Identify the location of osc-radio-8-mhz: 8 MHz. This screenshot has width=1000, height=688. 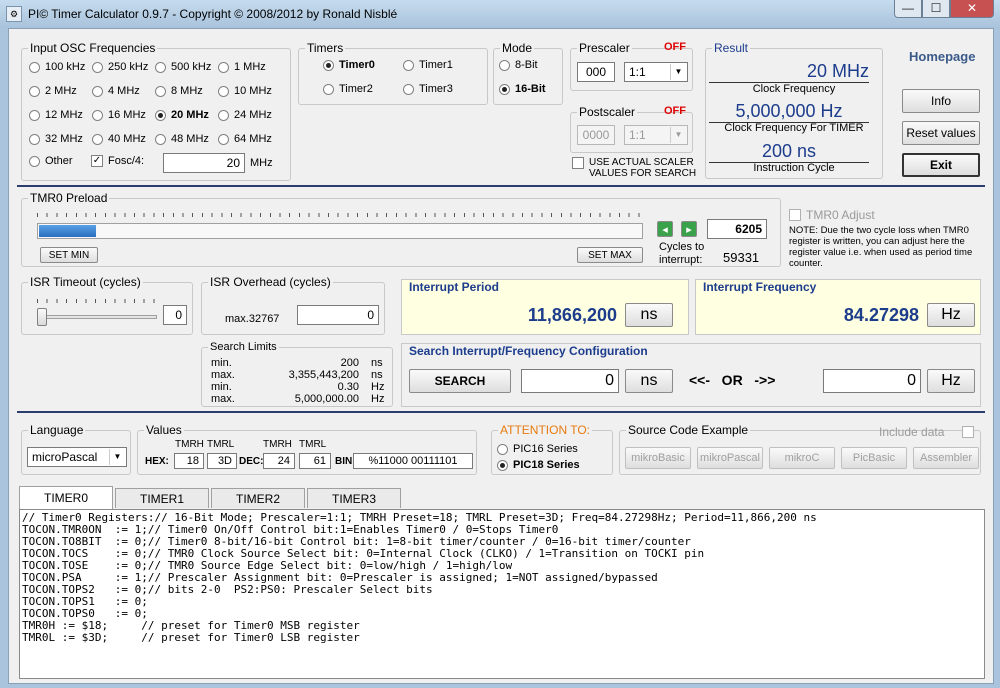
(179, 91).